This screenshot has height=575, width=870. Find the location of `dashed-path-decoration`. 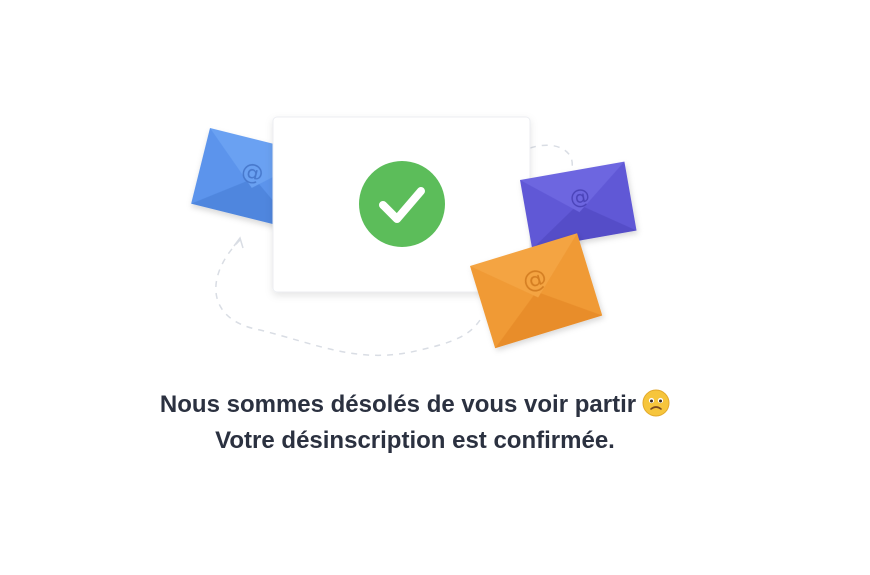

dashed-path-decoration is located at coordinates (551, 156).